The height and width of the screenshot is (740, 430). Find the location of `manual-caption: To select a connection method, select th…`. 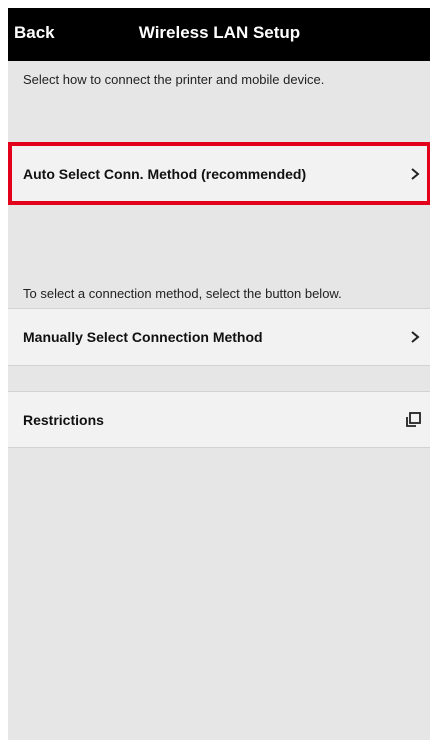

manual-caption: To select a connection method, select th… is located at coordinates (182, 293).